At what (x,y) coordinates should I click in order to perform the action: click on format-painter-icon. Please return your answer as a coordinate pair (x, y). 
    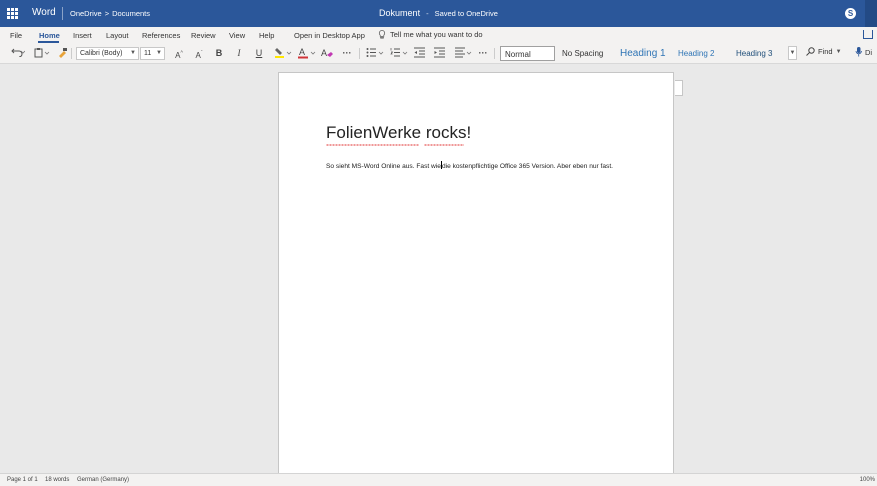
    Looking at the image, I should click on (62, 53).